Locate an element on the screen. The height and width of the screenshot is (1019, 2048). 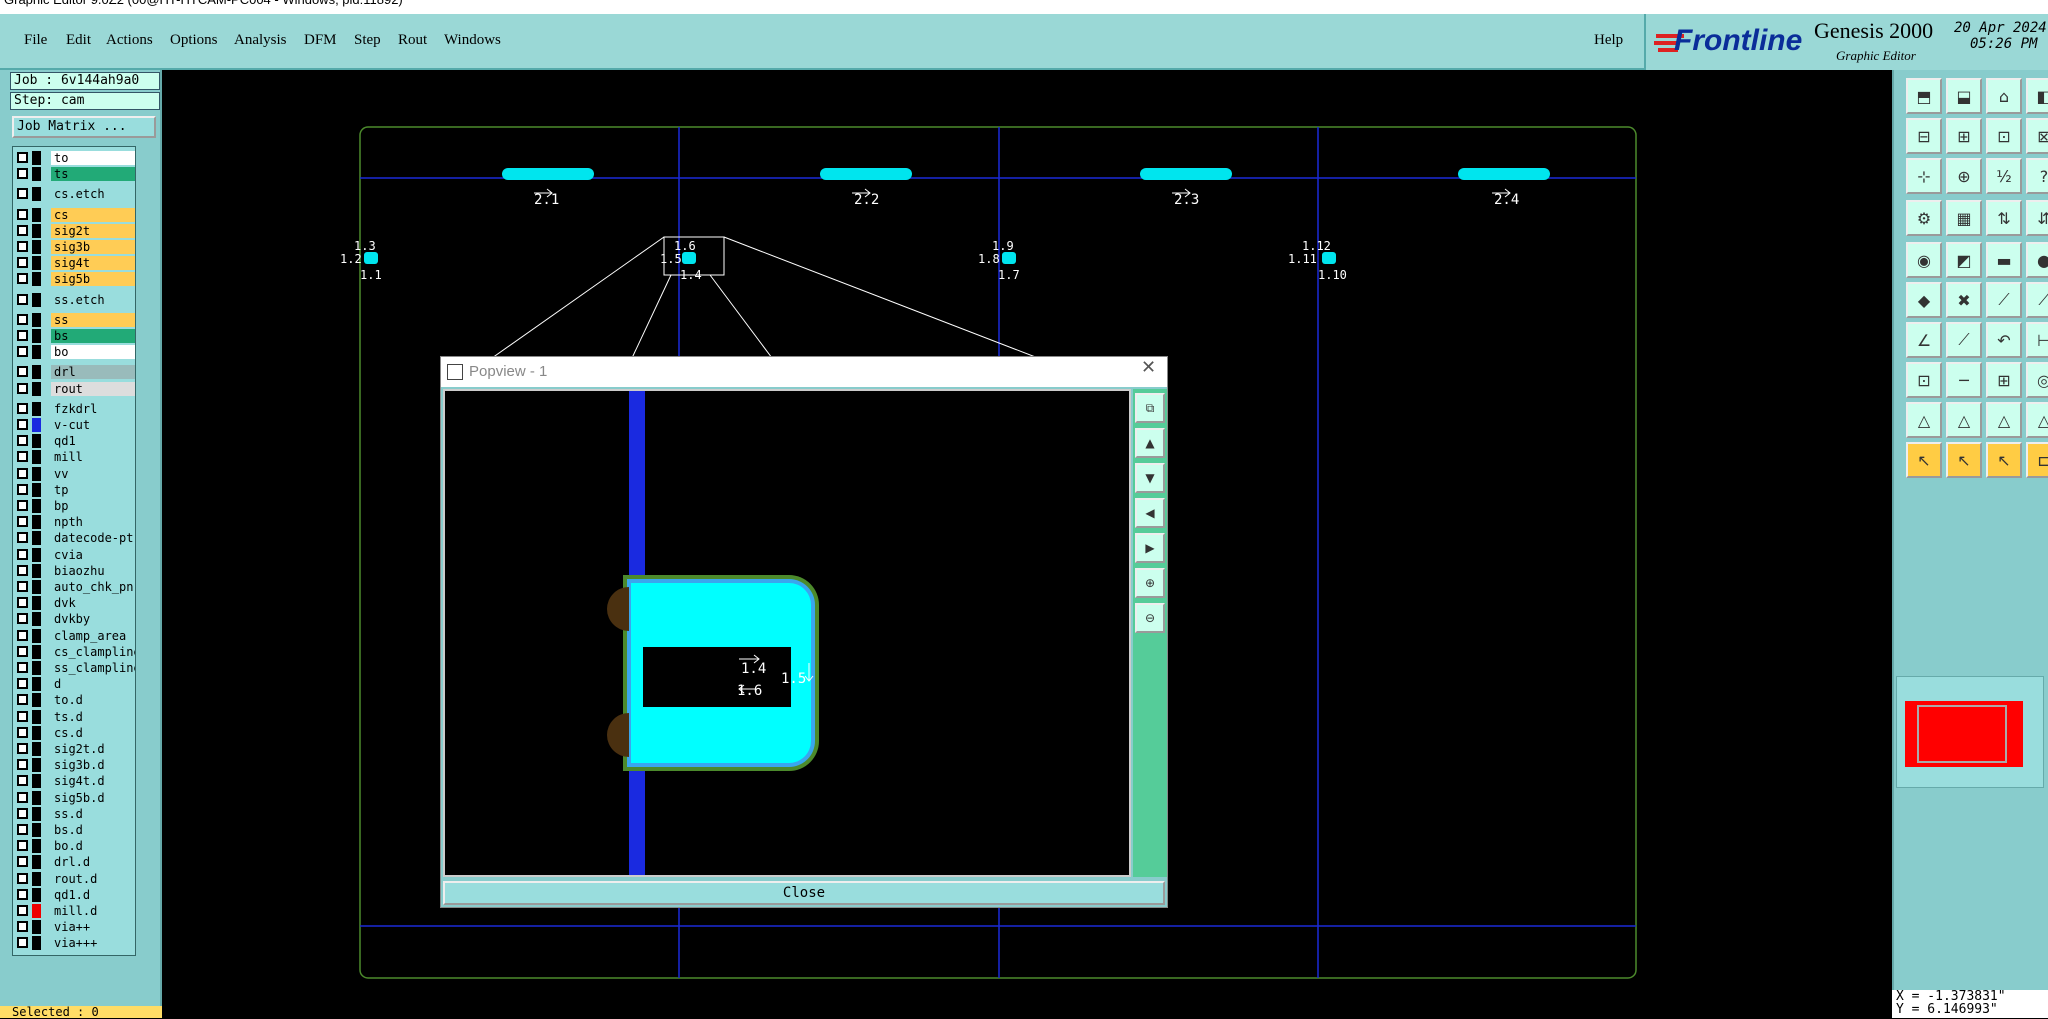
layer-name: mill is located at coordinates (93, 457).